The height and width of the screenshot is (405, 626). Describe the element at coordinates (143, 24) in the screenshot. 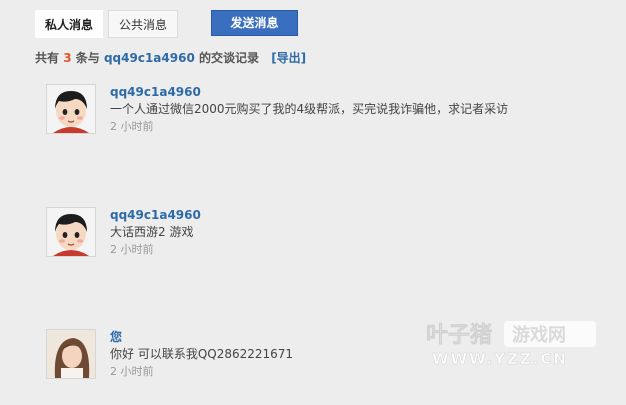

I see `tab-public-messages: 公共消息` at that location.